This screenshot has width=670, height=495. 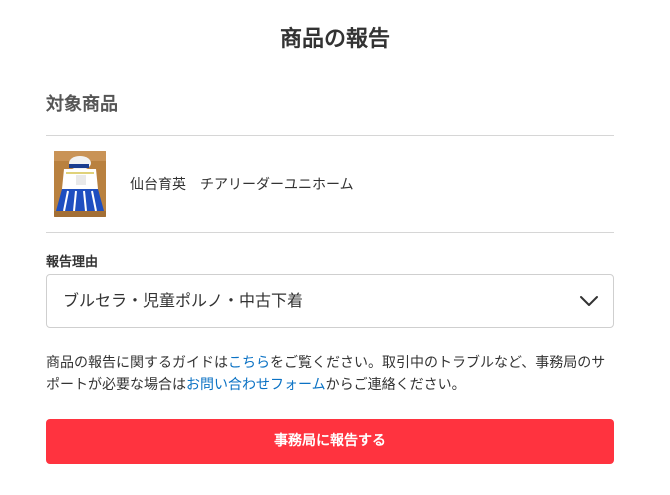 I want to click on product-thumbnail, so click(x=80, y=184).